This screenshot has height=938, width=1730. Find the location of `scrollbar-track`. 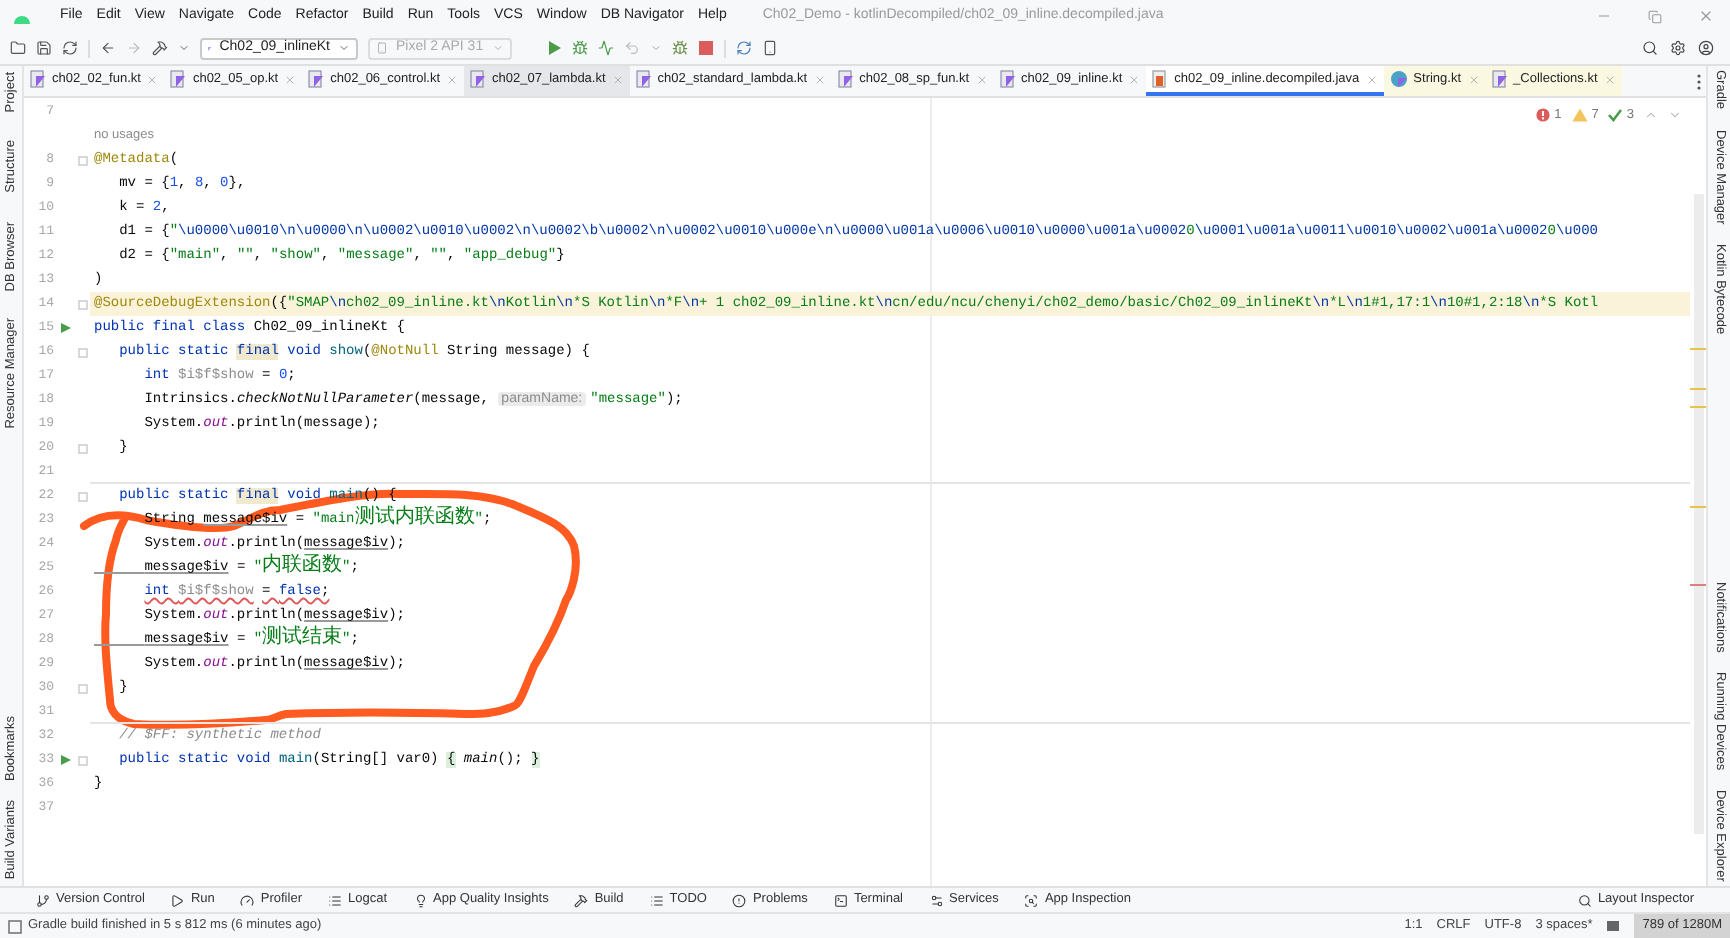

scrollbar-track is located at coordinates (1699, 514).